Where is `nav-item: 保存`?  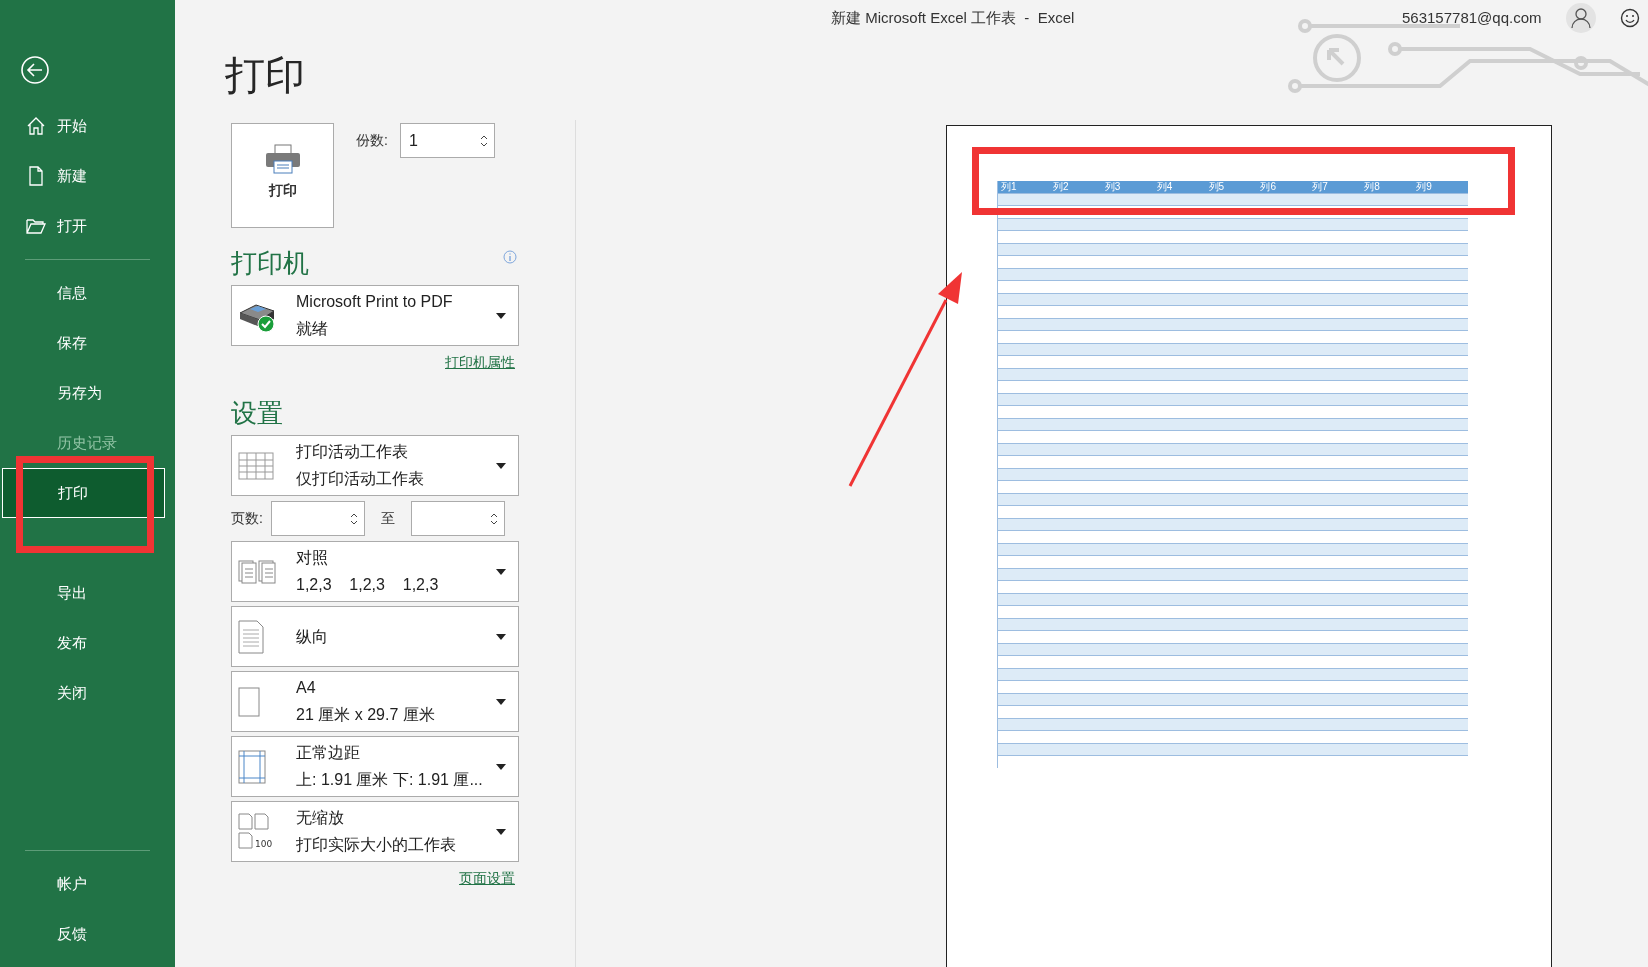 nav-item: 保存 is located at coordinates (83, 343).